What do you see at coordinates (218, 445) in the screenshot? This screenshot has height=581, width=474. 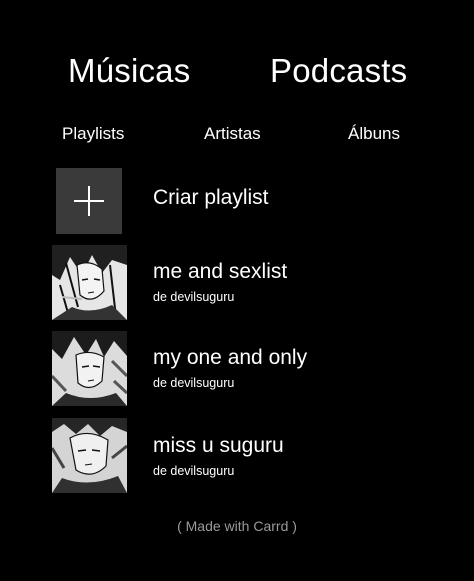 I see `playlist-title: miss u suguru` at bounding box center [218, 445].